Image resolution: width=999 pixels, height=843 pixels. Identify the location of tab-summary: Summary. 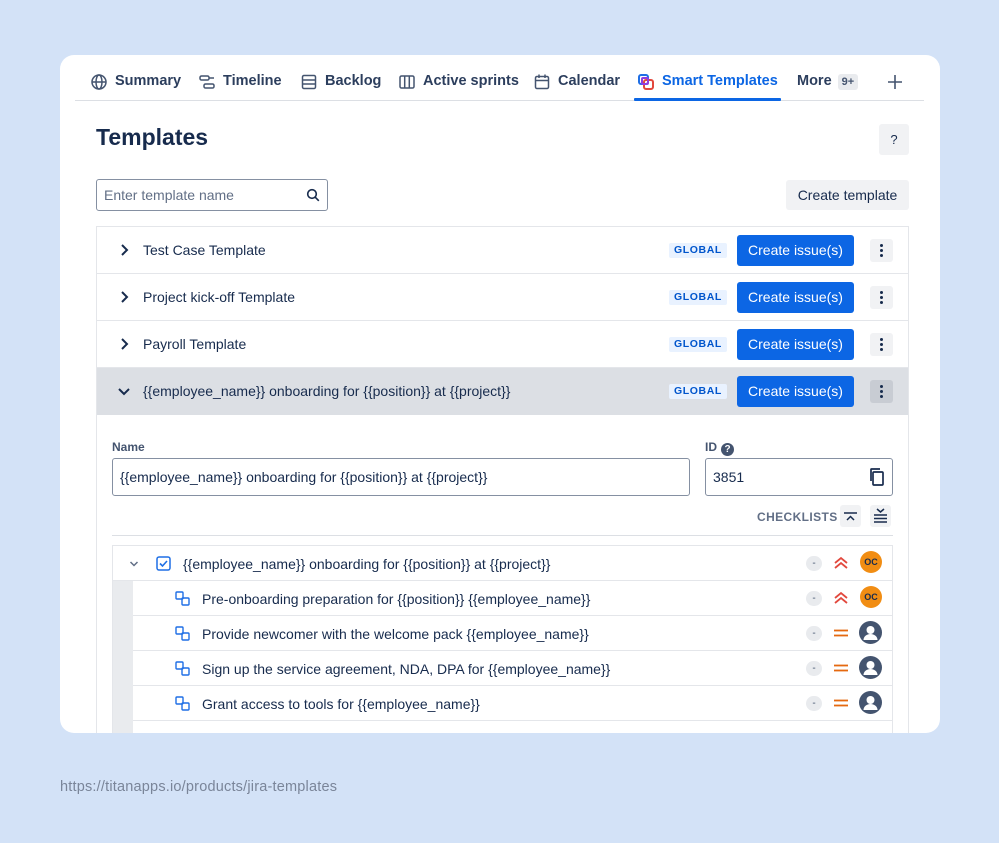
(135, 87).